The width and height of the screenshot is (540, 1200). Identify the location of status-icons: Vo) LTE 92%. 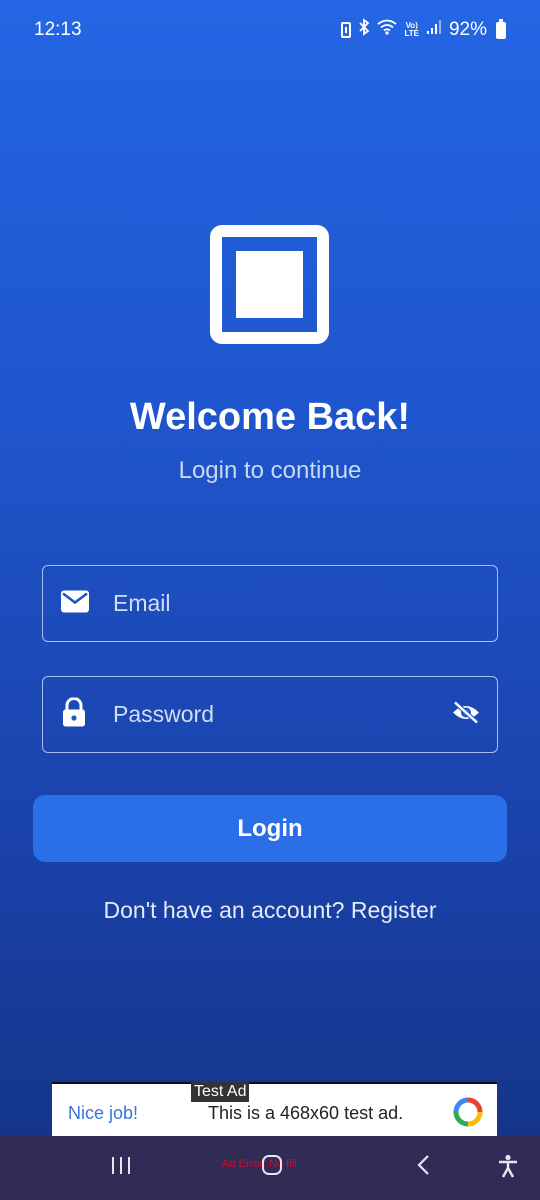
(423, 30).